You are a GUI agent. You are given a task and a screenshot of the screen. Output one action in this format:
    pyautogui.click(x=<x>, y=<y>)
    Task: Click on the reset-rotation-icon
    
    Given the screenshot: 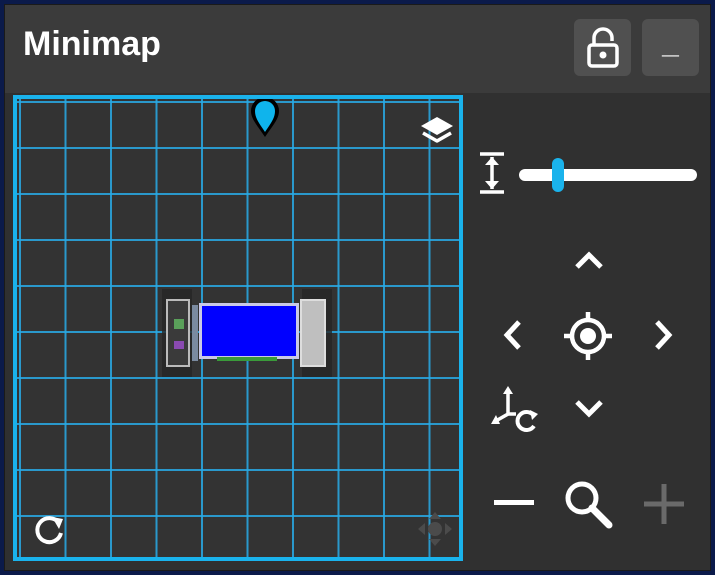 What is the action you would take?
    pyautogui.click(x=50, y=530)
    